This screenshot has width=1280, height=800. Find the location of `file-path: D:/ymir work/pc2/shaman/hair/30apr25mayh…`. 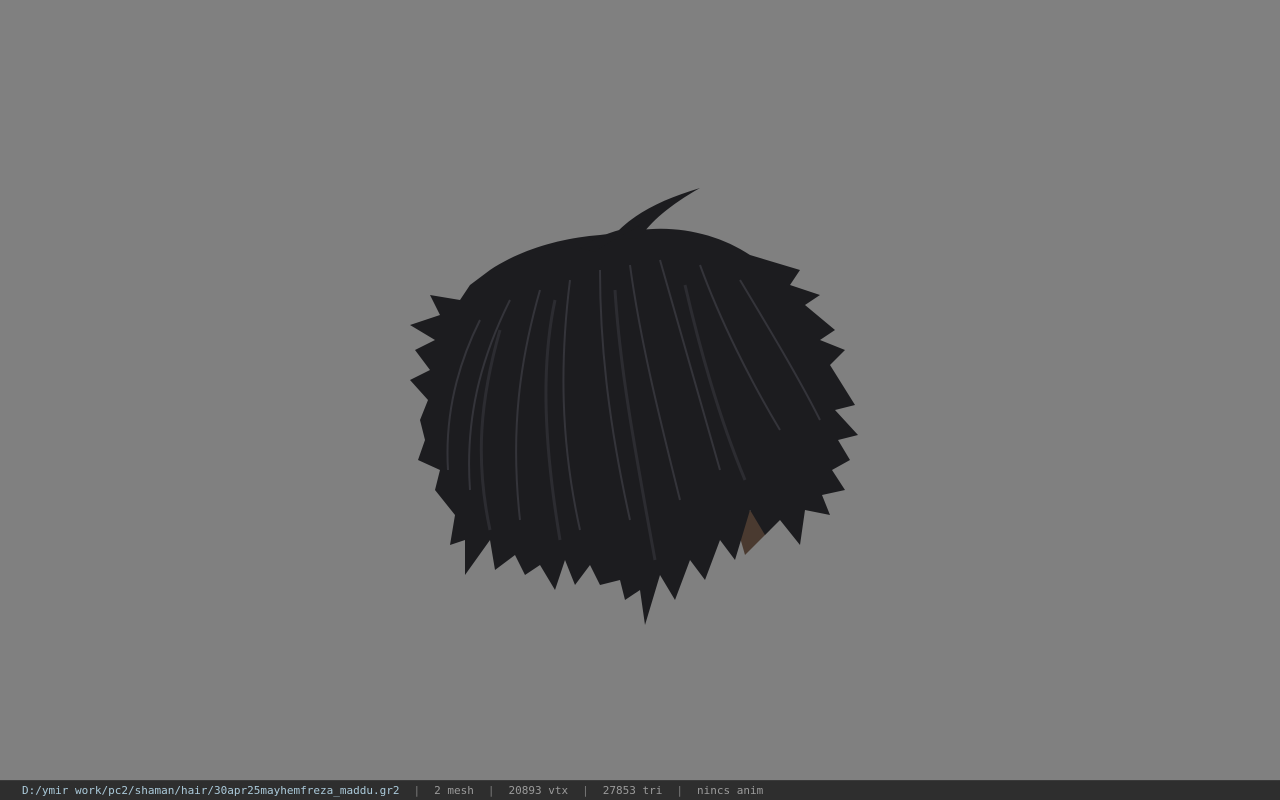

file-path: D:/ymir work/pc2/shaman/hair/30apr25mayh… is located at coordinates (211, 790).